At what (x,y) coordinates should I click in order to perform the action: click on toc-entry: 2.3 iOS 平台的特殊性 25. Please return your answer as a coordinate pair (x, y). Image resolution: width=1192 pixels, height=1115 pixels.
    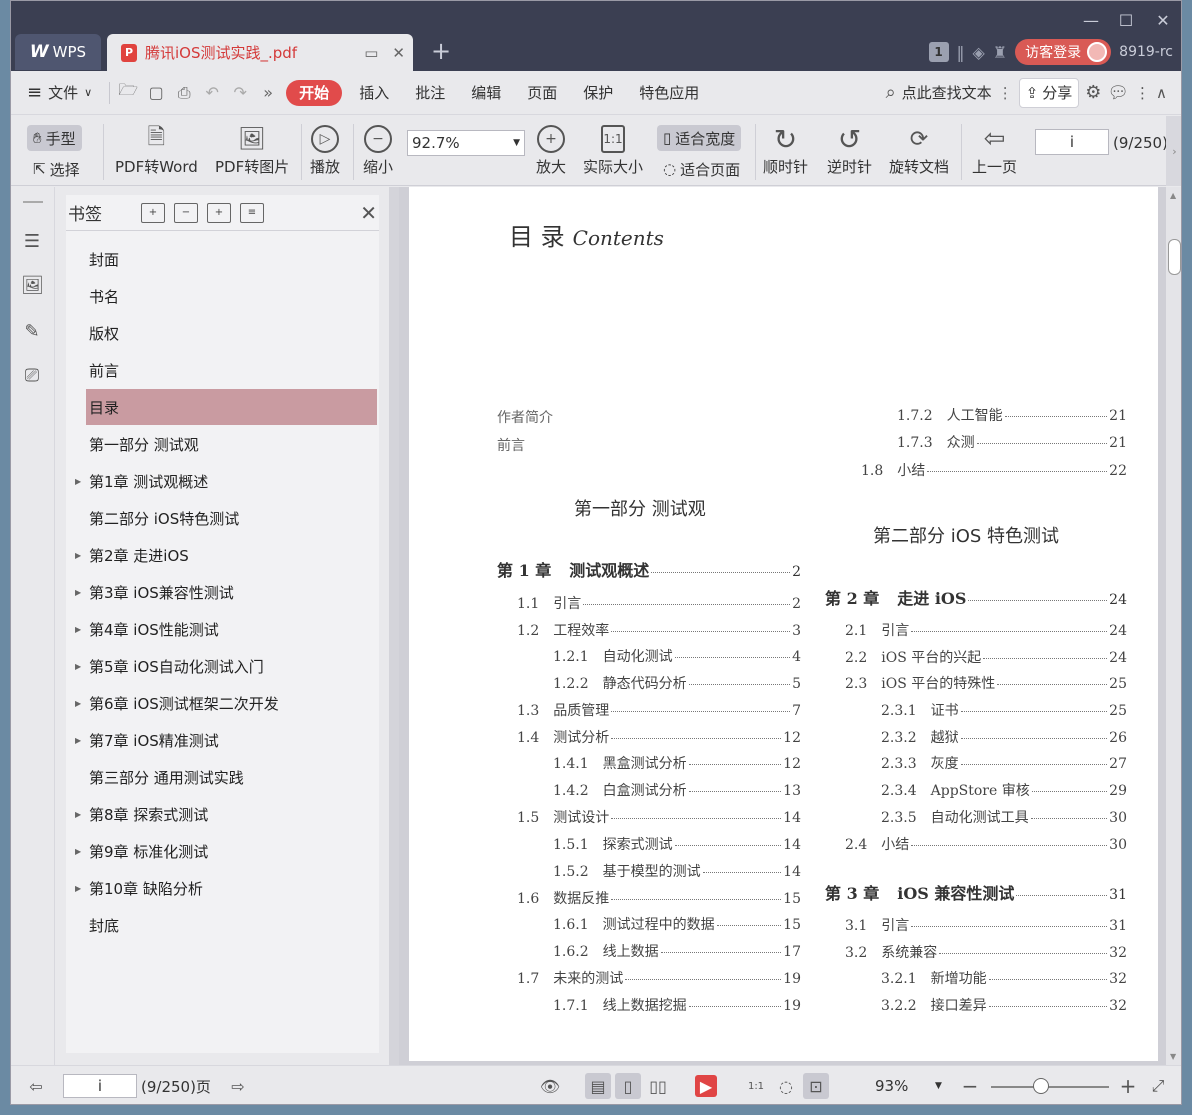
    Looking at the image, I should click on (986, 683).